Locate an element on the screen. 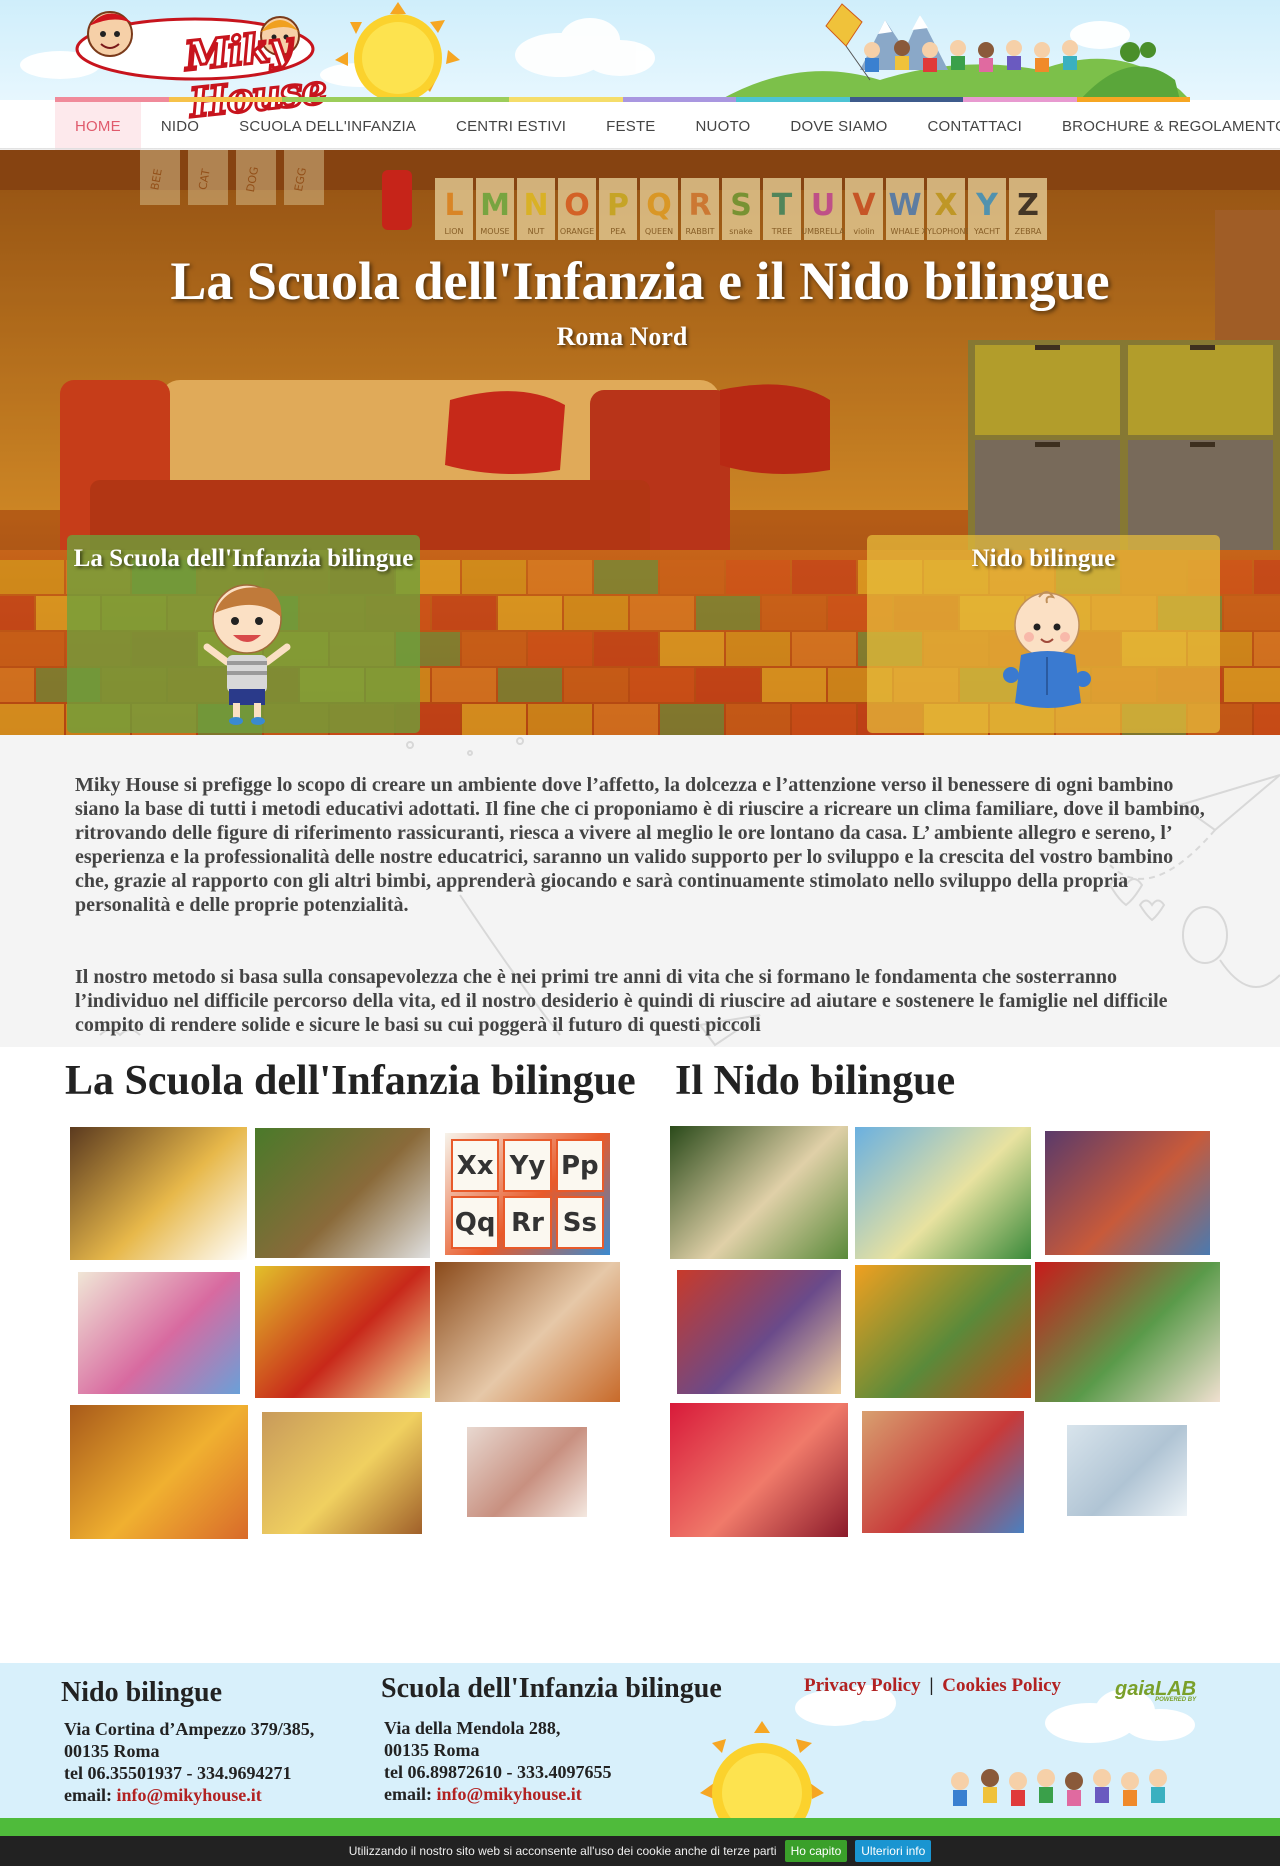 The image size is (1280, 1866). footer-nido-tel: tel 06.35501937 - 334.9694271 is located at coordinates (178, 1773).